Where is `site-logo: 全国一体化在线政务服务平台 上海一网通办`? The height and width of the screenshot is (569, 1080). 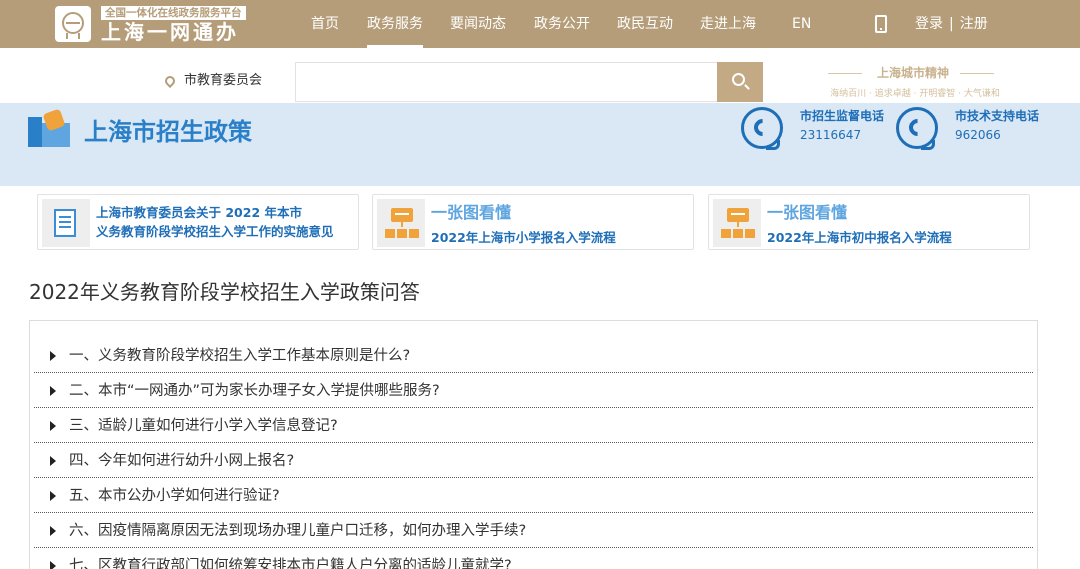 site-logo: 全国一体化在线政务服务平台 上海一网通办 is located at coordinates (150, 25).